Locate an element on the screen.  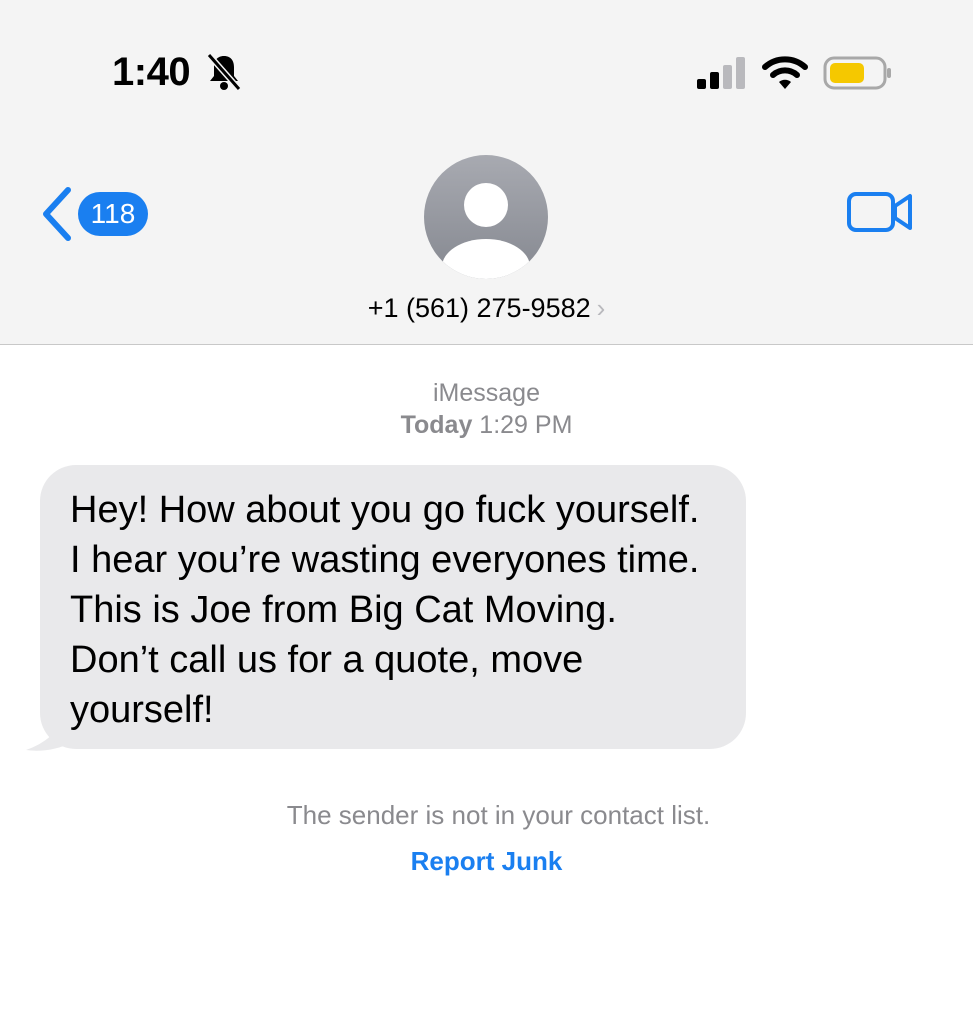
unknown-sender-notice: The sender is not in your contact list. is located at coordinates (498, 815).